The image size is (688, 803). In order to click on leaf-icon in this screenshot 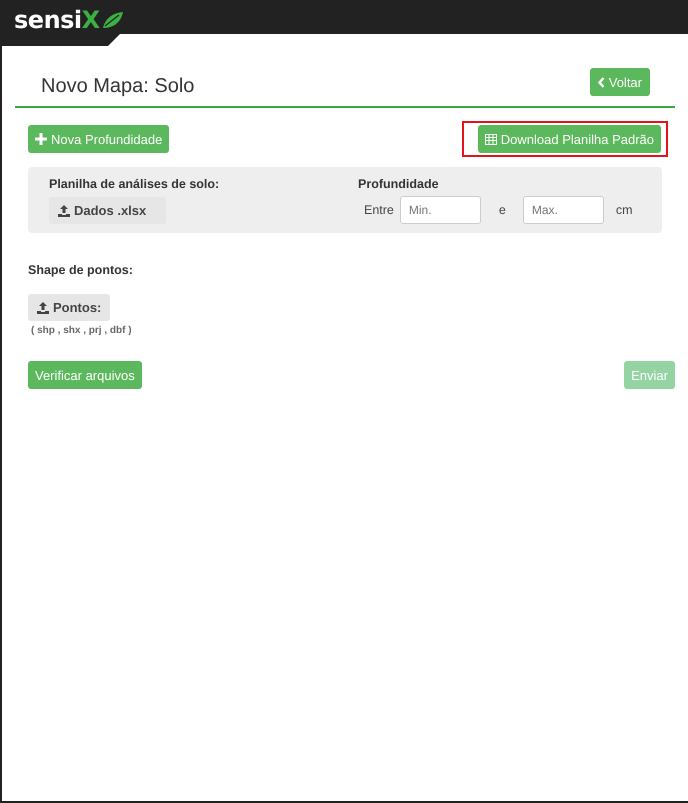, I will do `click(113, 20)`.